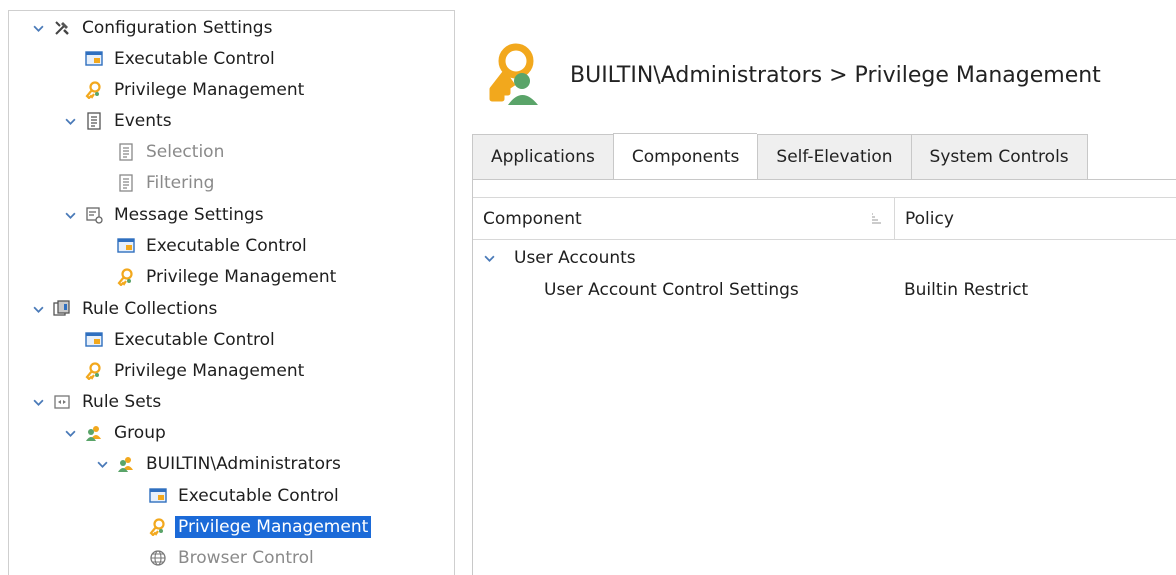 Image resolution: width=1176 pixels, height=575 pixels. Describe the element at coordinates (966, 290) in the screenshot. I see `policy-cell: Builtin Restrict` at that location.